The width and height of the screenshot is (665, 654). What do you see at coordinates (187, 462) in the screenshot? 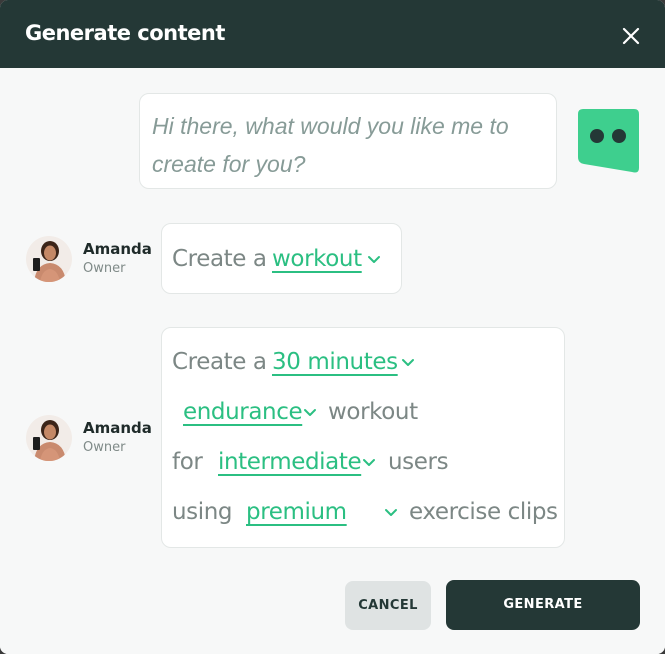
I see `message-text: for` at bounding box center [187, 462].